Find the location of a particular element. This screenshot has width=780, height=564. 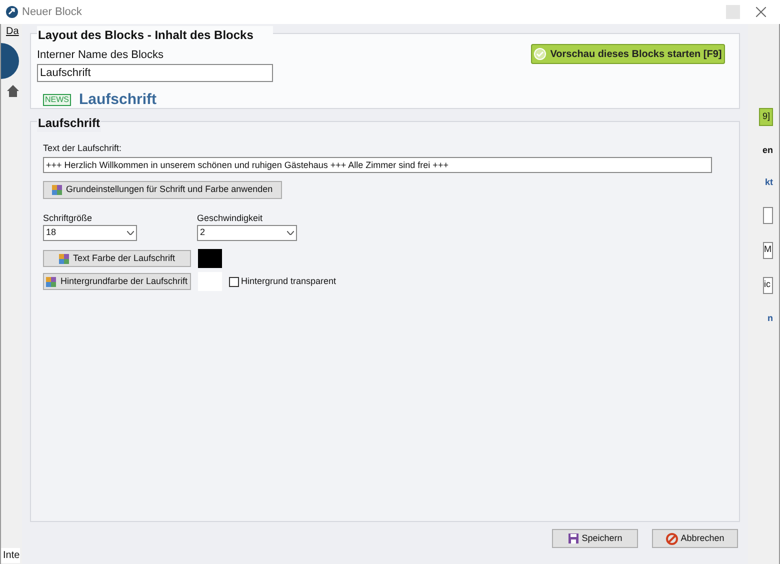

cancel-button: Abbrechen is located at coordinates (695, 538).